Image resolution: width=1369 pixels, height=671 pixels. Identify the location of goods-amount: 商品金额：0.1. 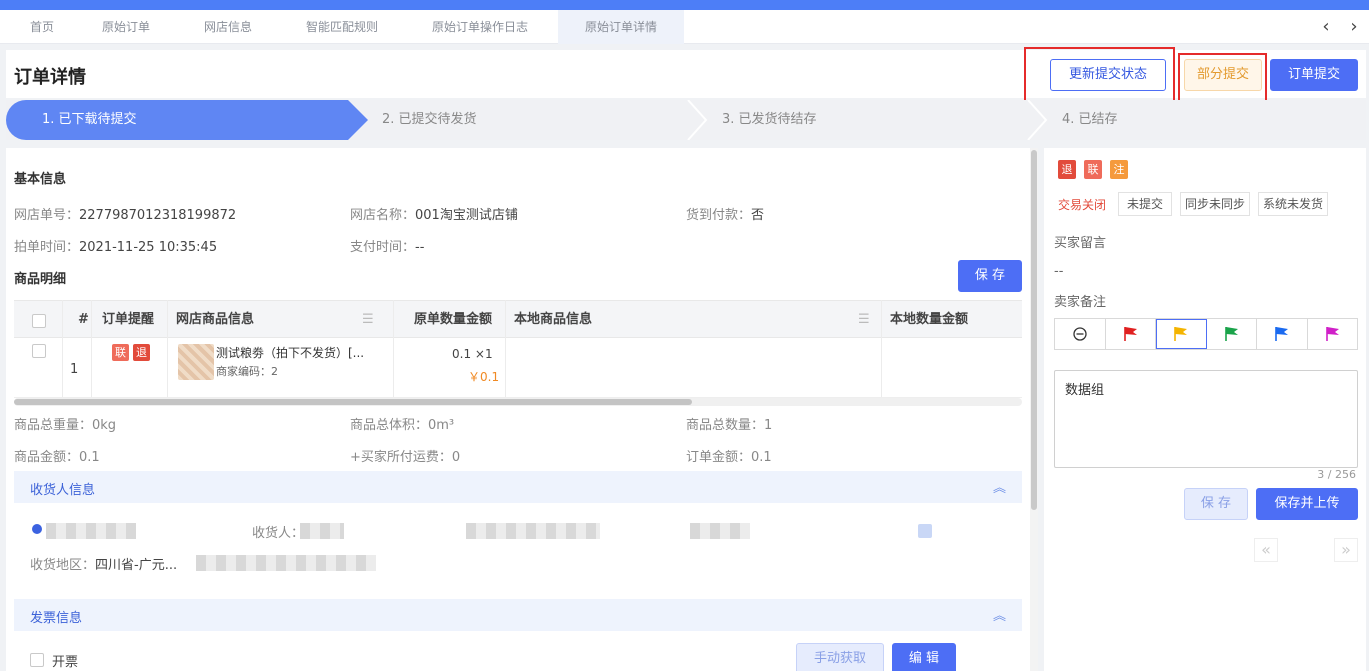
(57, 457).